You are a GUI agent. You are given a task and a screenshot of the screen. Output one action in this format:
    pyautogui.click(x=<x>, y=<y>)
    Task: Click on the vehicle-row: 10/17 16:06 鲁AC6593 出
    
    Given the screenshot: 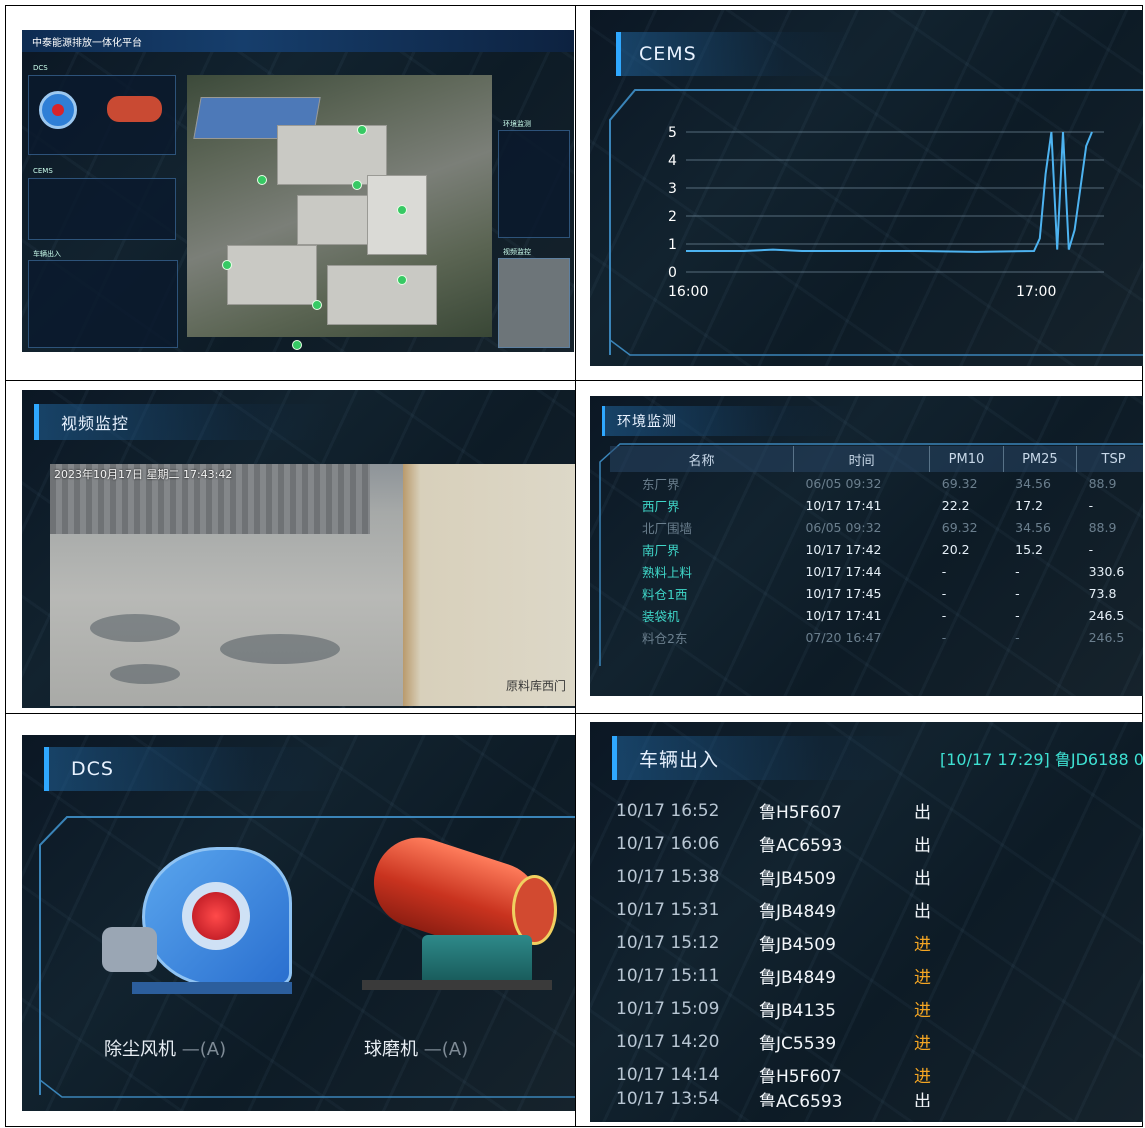 What is the action you would take?
    pyautogui.click(x=773, y=843)
    